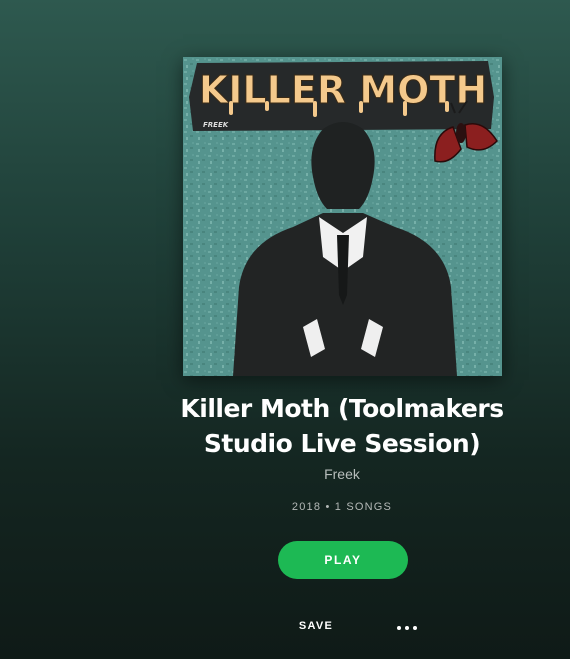 This screenshot has width=570, height=659. What do you see at coordinates (342, 474) in the screenshot?
I see `artist-link: Freek` at bounding box center [342, 474].